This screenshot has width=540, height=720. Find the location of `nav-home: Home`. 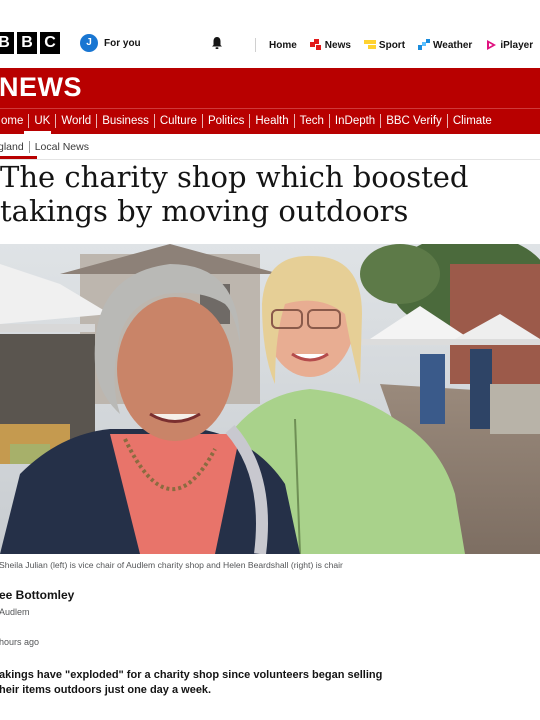

nav-home: Home is located at coordinates (283, 45).